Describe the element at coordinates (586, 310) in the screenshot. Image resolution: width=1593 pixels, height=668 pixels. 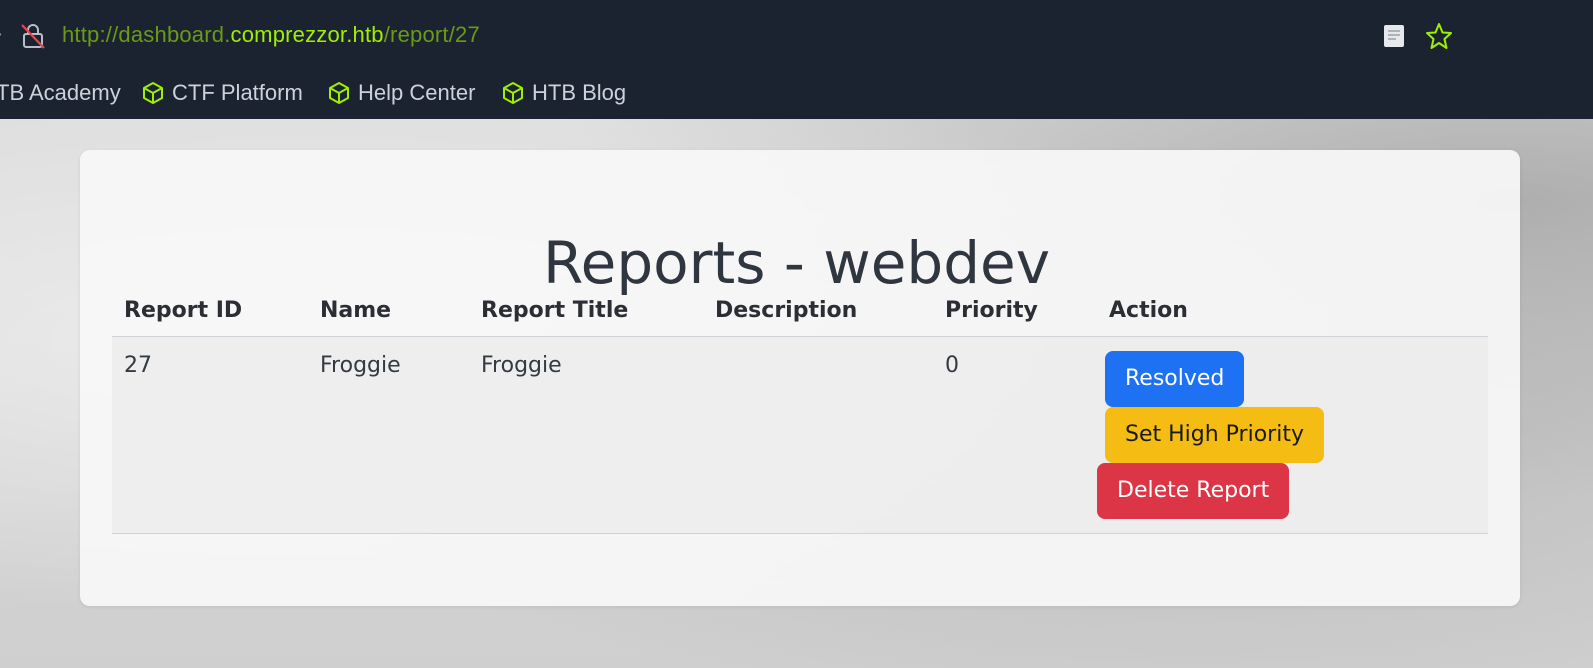
I see `column-header-report-title: Report Title` at that location.